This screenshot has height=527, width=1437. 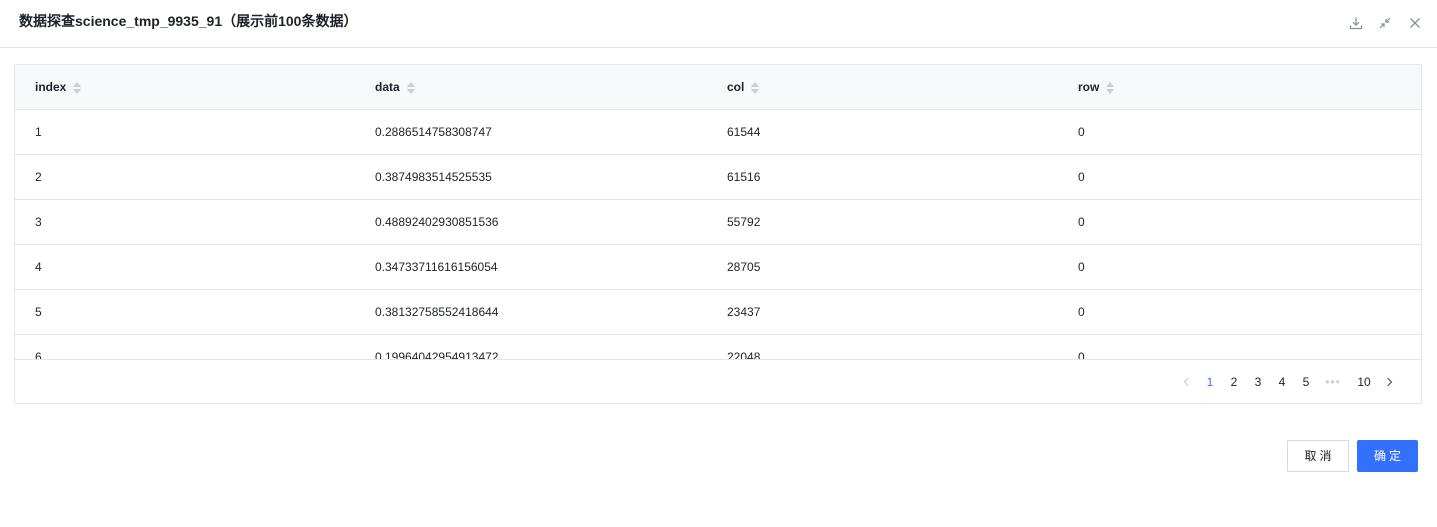 I want to click on column-header-col: col, so click(x=743, y=87).